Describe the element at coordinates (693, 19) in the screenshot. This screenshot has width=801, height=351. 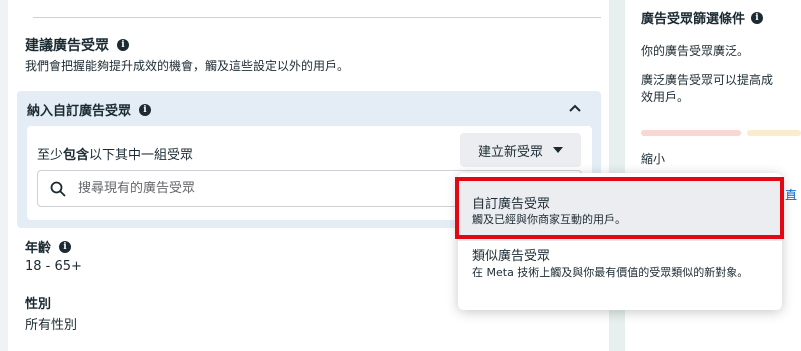
I see `audience-definition-title: 廣告受眾篩選條件` at that location.